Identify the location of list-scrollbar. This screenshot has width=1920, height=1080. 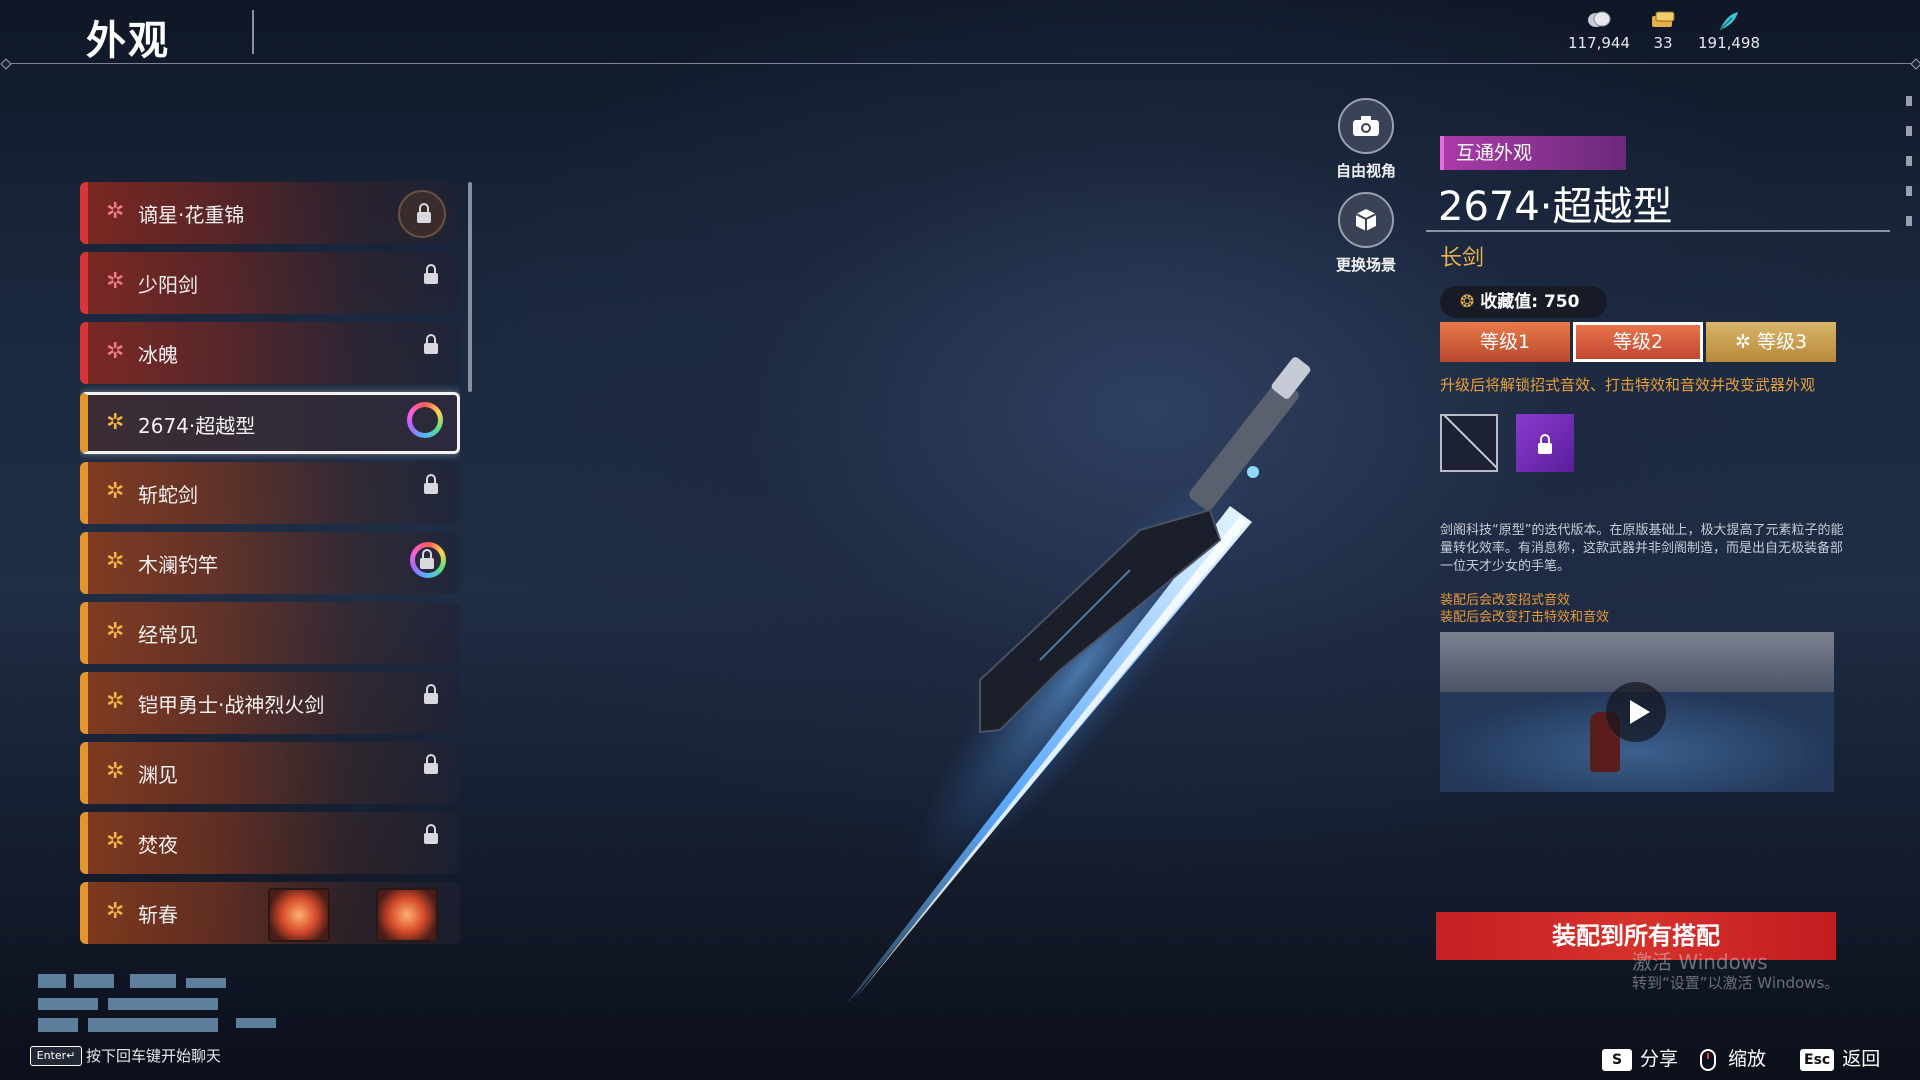
(470, 287).